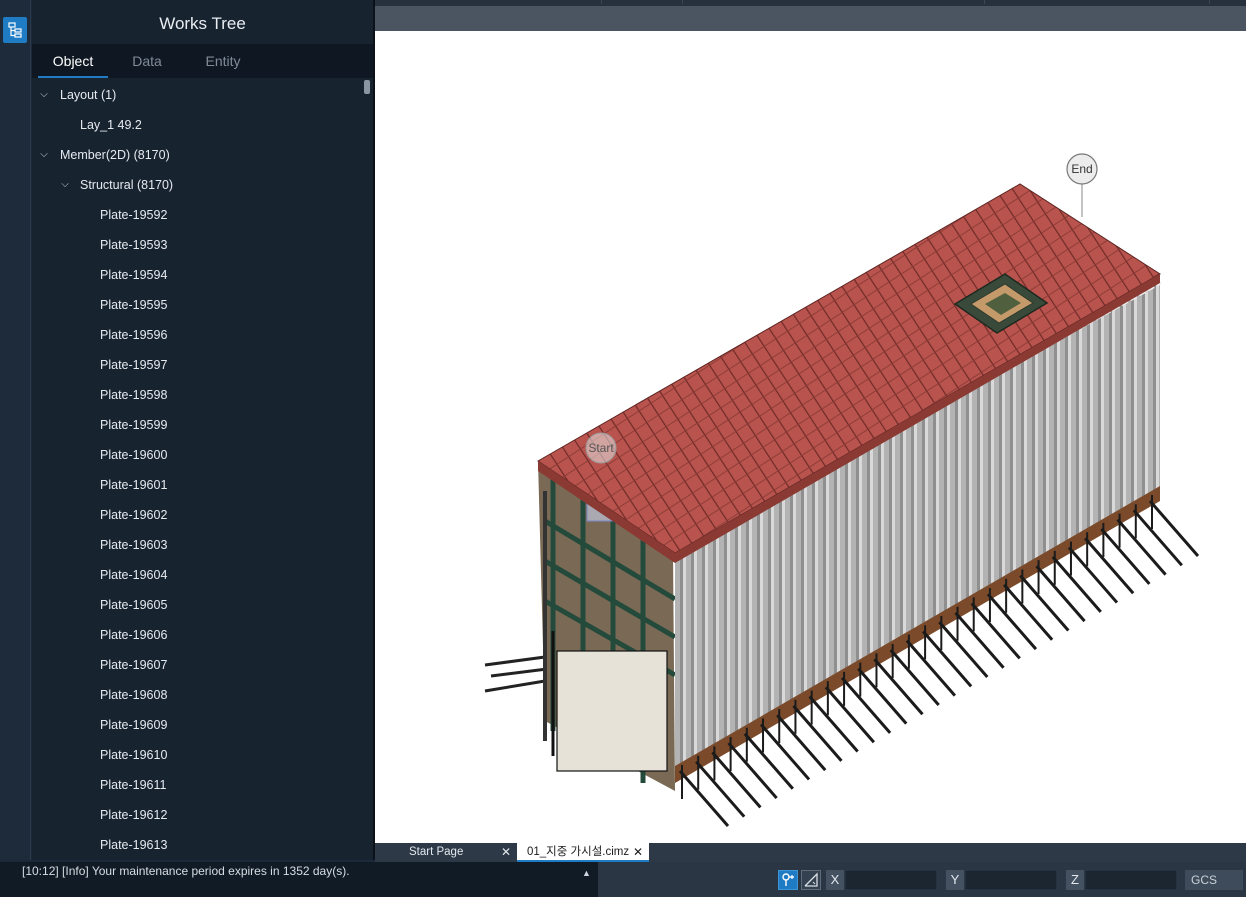 The image size is (1246, 897). What do you see at coordinates (197, 485) in the screenshot?
I see `tree-node-plate: Plate-19601` at bounding box center [197, 485].